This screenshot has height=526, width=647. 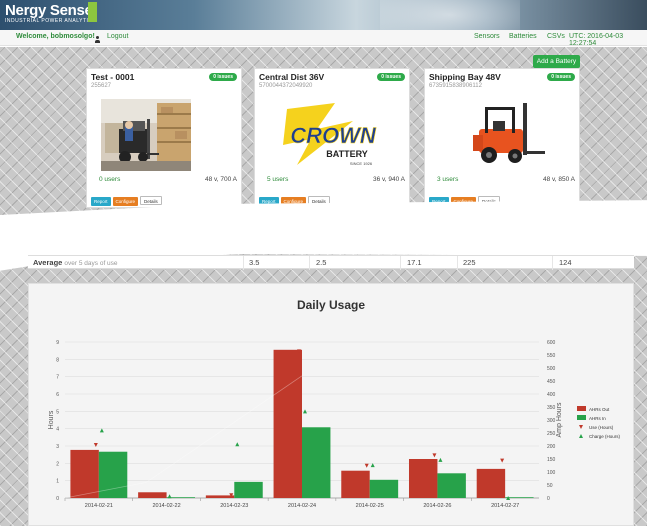 I want to click on crown-battery-logo: CROWN BATTERY SINCE 1926, so click(x=333, y=135).